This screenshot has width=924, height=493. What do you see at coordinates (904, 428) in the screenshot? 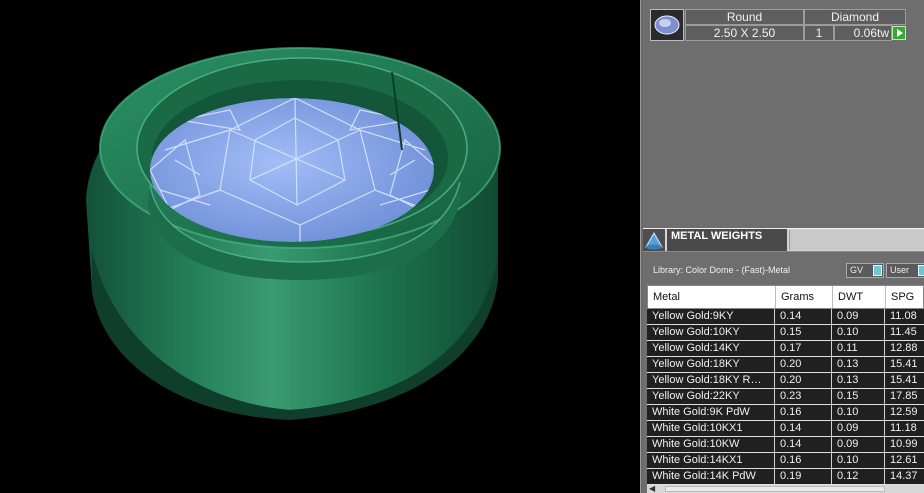
I see `spg-cell: 11.18` at bounding box center [904, 428].